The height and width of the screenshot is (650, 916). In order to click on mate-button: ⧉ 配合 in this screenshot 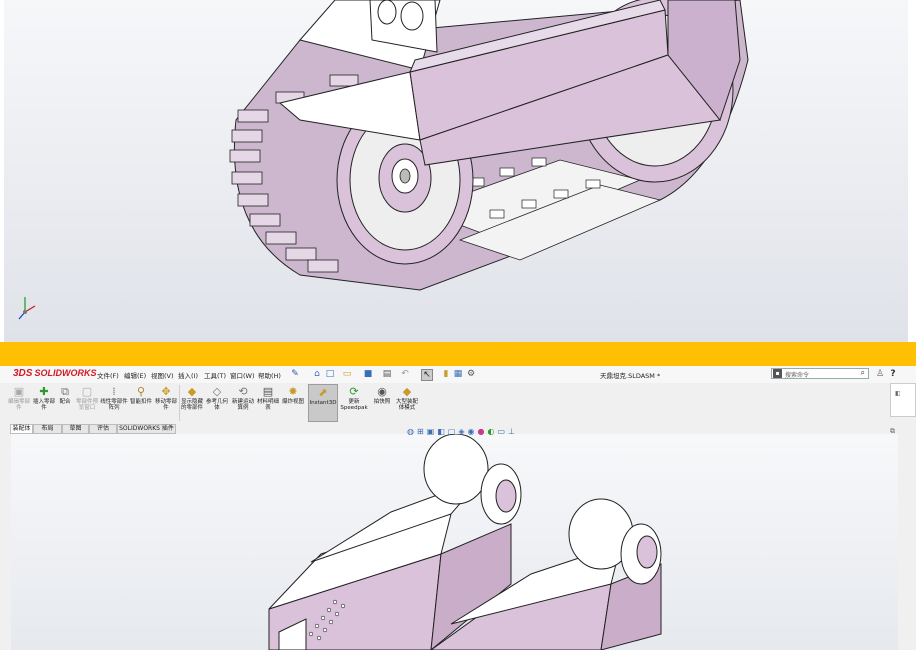, I will do `click(65, 404)`.